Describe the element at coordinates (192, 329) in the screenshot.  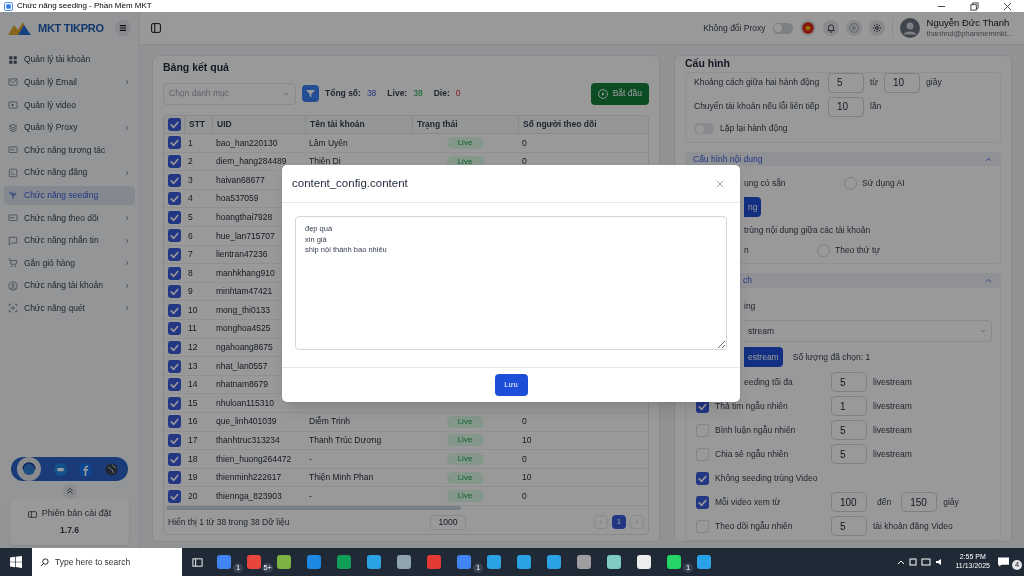
I see `table-cell-text: 11` at that location.